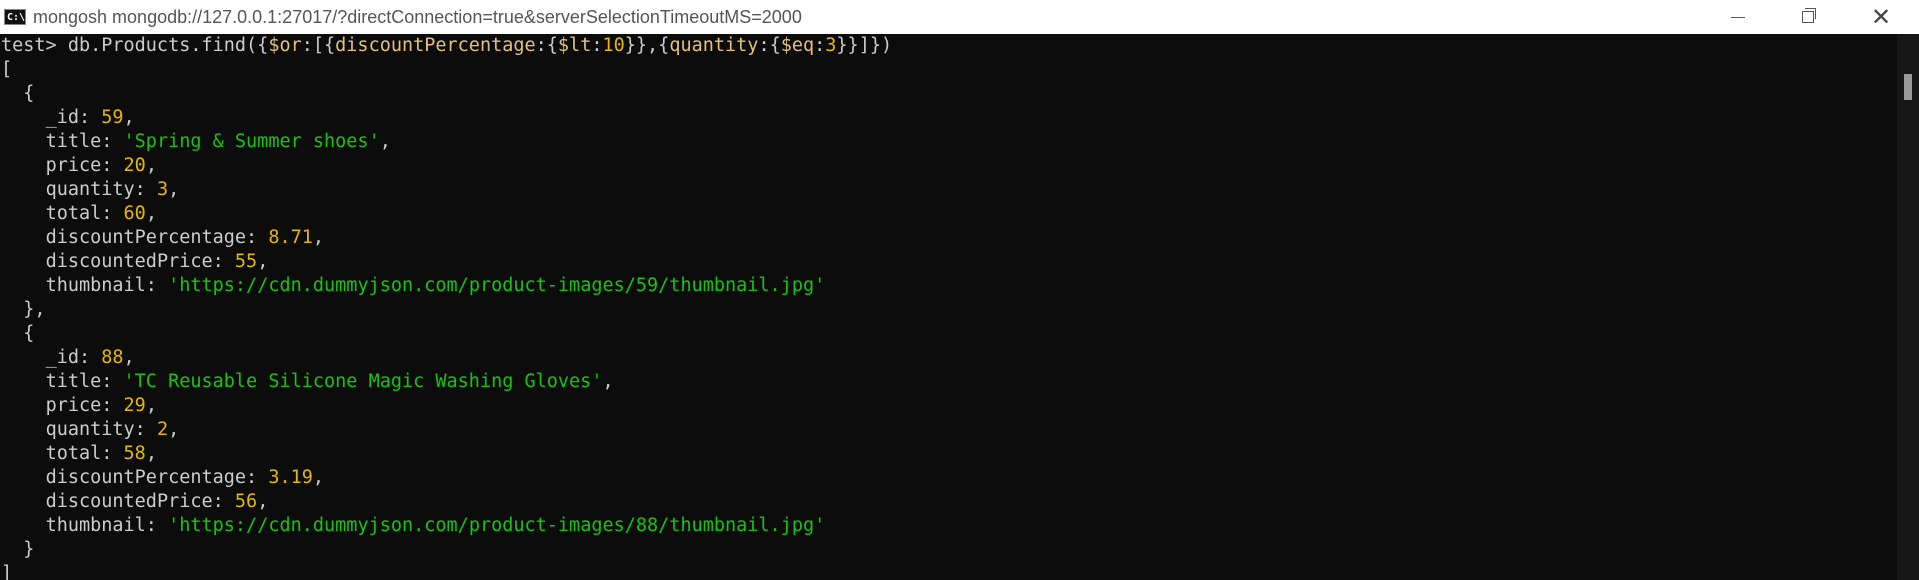 The height and width of the screenshot is (580, 1919). I want to click on field-price: price: 29,, so click(101, 405).